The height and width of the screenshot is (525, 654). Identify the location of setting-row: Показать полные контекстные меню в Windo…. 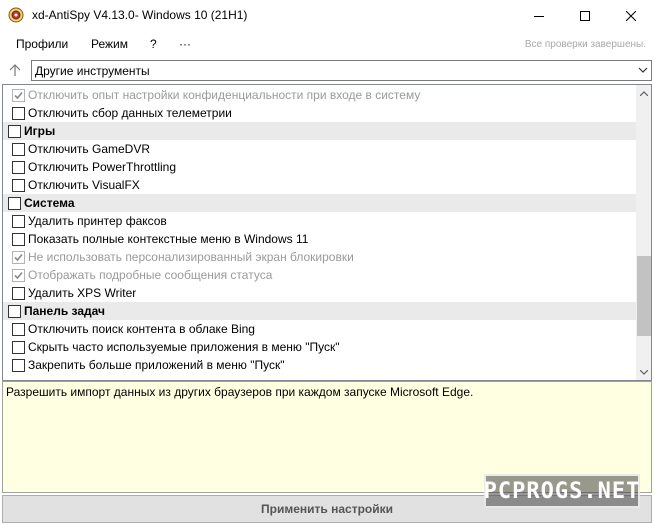
(319, 239).